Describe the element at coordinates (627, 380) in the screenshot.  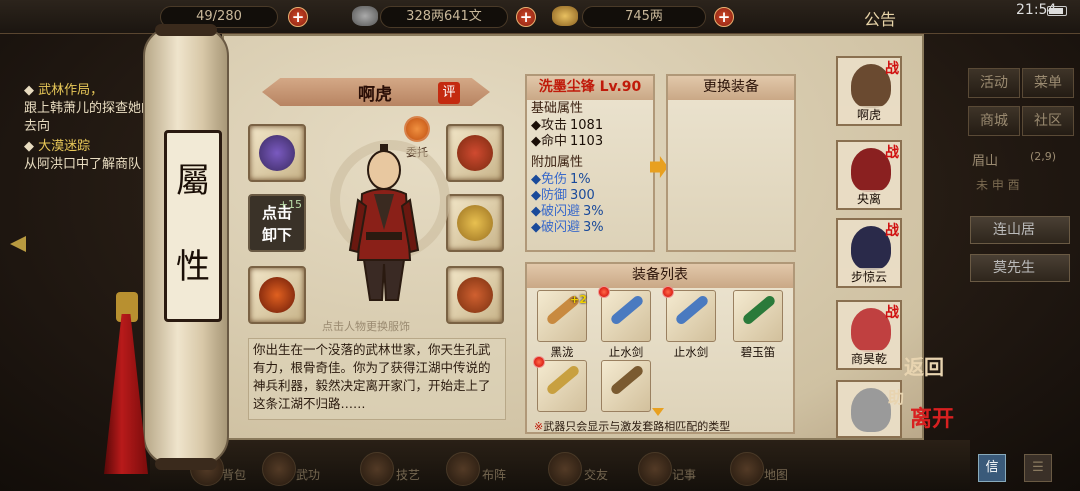
I see `blade-icon` at that location.